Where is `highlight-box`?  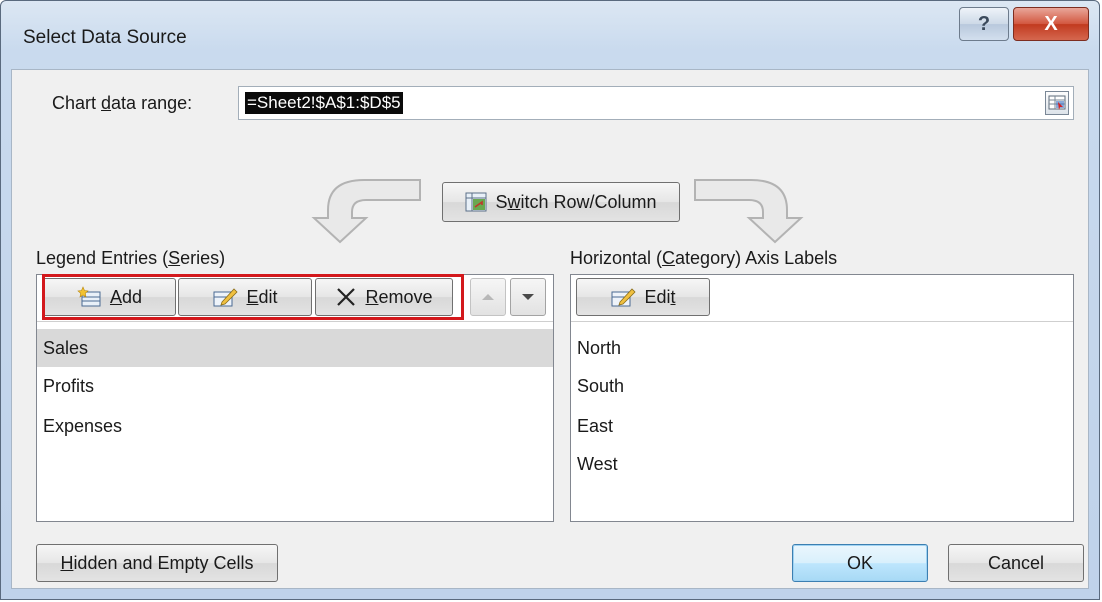
highlight-box is located at coordinates (253, 297).